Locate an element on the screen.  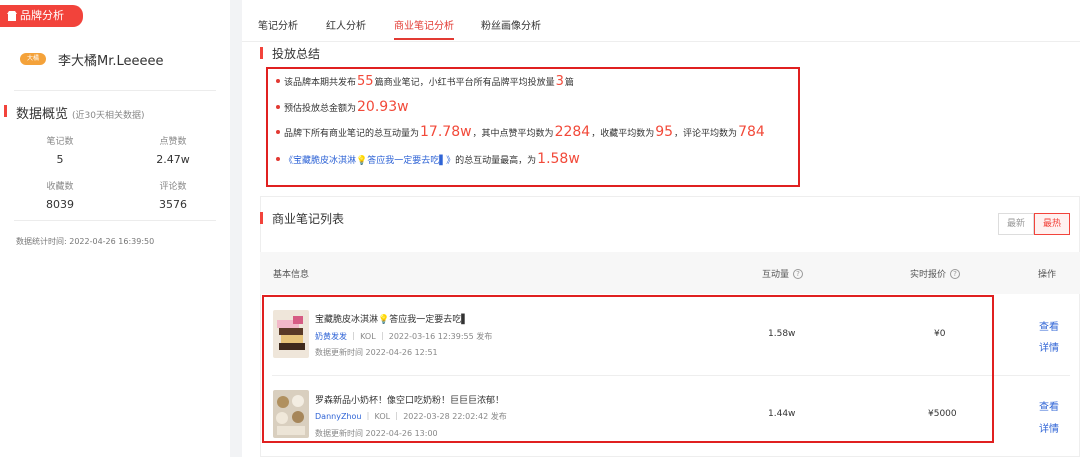
summary-line-top-note: 《宝藏脆皮冰淇淋💡答应我一定要去吃▌》 的总互动量最高，为 1.58w is located at coordinates (428, 159).